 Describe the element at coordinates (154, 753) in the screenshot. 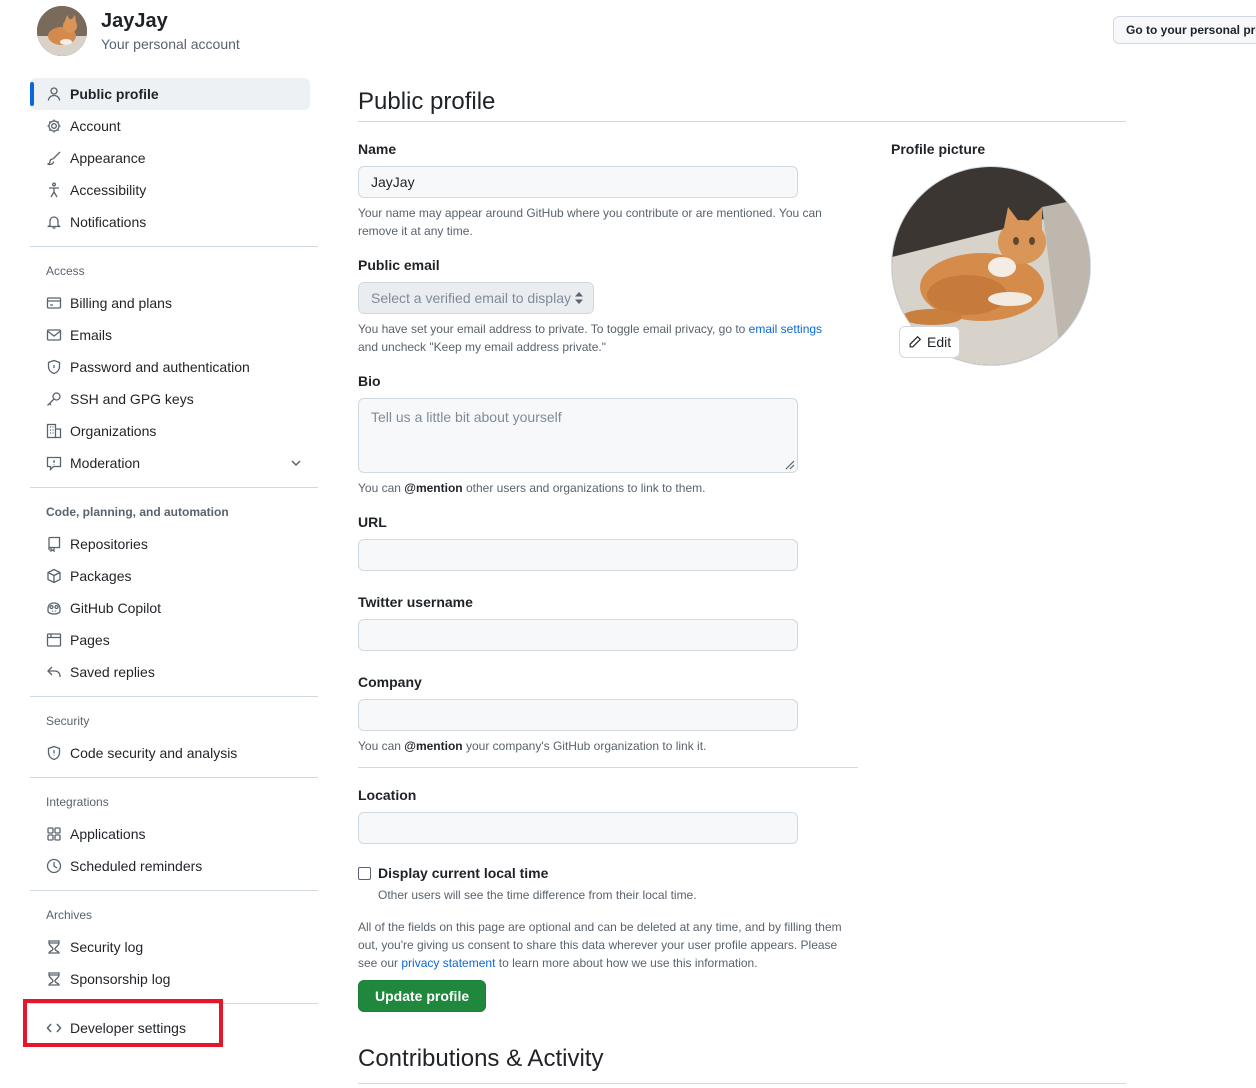

I see `sidebar-item-label: Code security and analysis` at that location.